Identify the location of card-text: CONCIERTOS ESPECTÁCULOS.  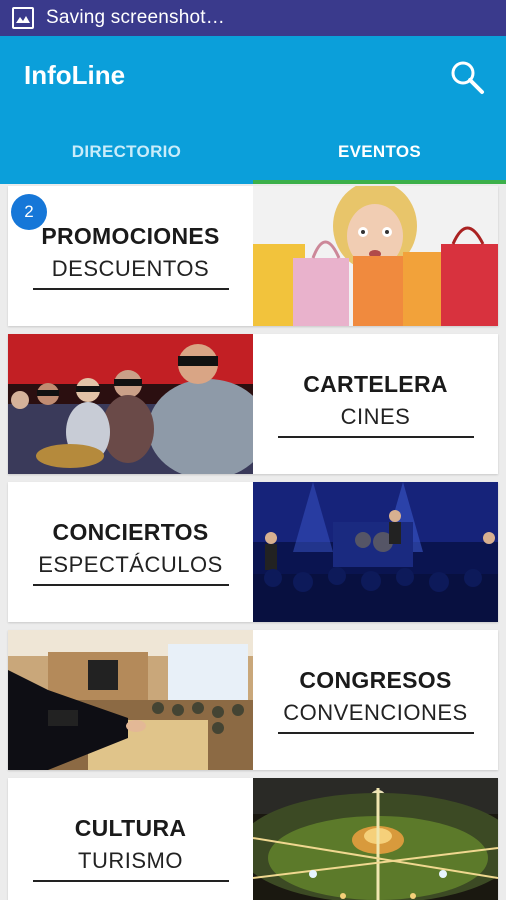
(130, 552).